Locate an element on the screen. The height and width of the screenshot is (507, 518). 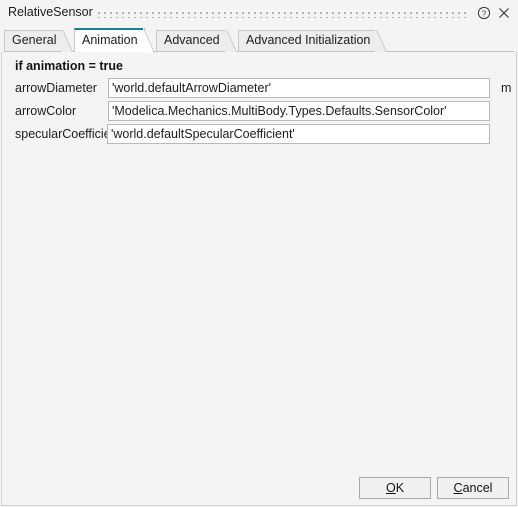
cancel-button-label: Cancel is located at coordinates (473, 488).